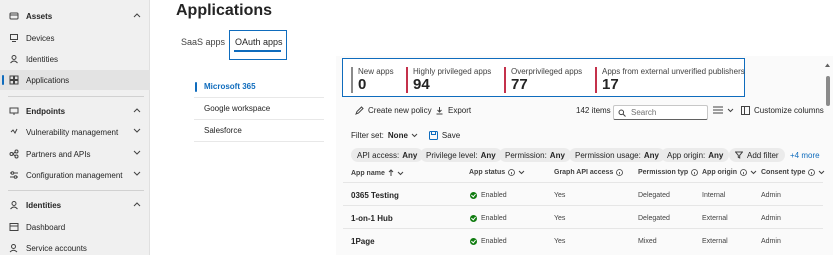 This screenshot has width=833, height=255. Describe the element at coordinates (610, 84) in the screenshot. I see `stat-value: 17` at that location.